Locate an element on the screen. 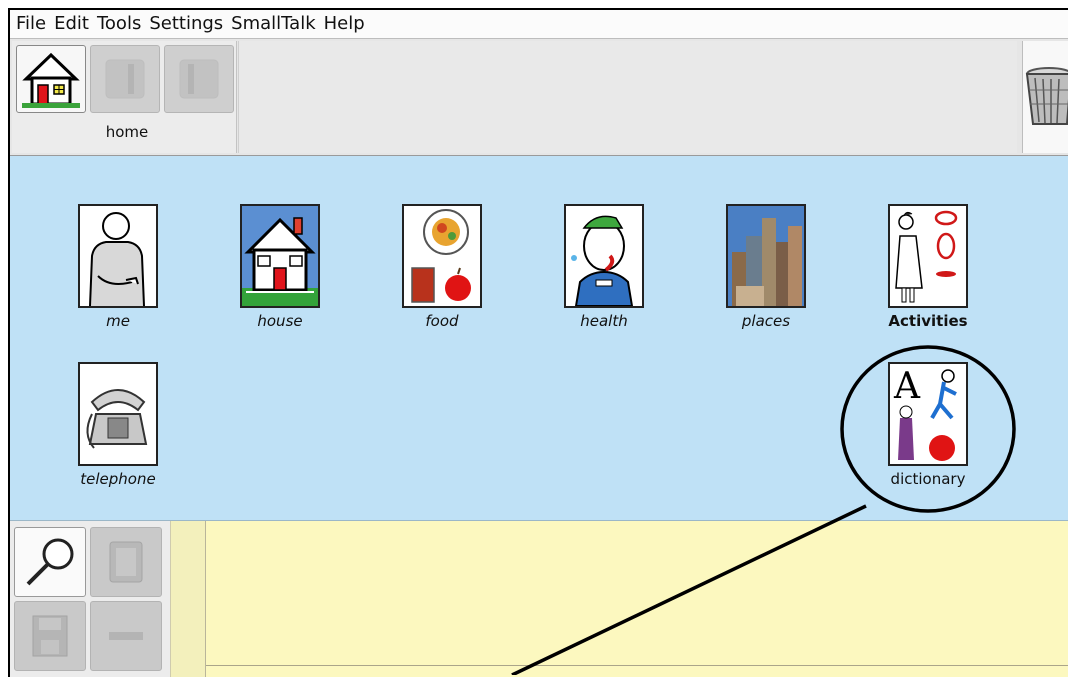  menu-bar: File Edit Tools Settings SmallTalk Help is located at coordinates (539, 24).